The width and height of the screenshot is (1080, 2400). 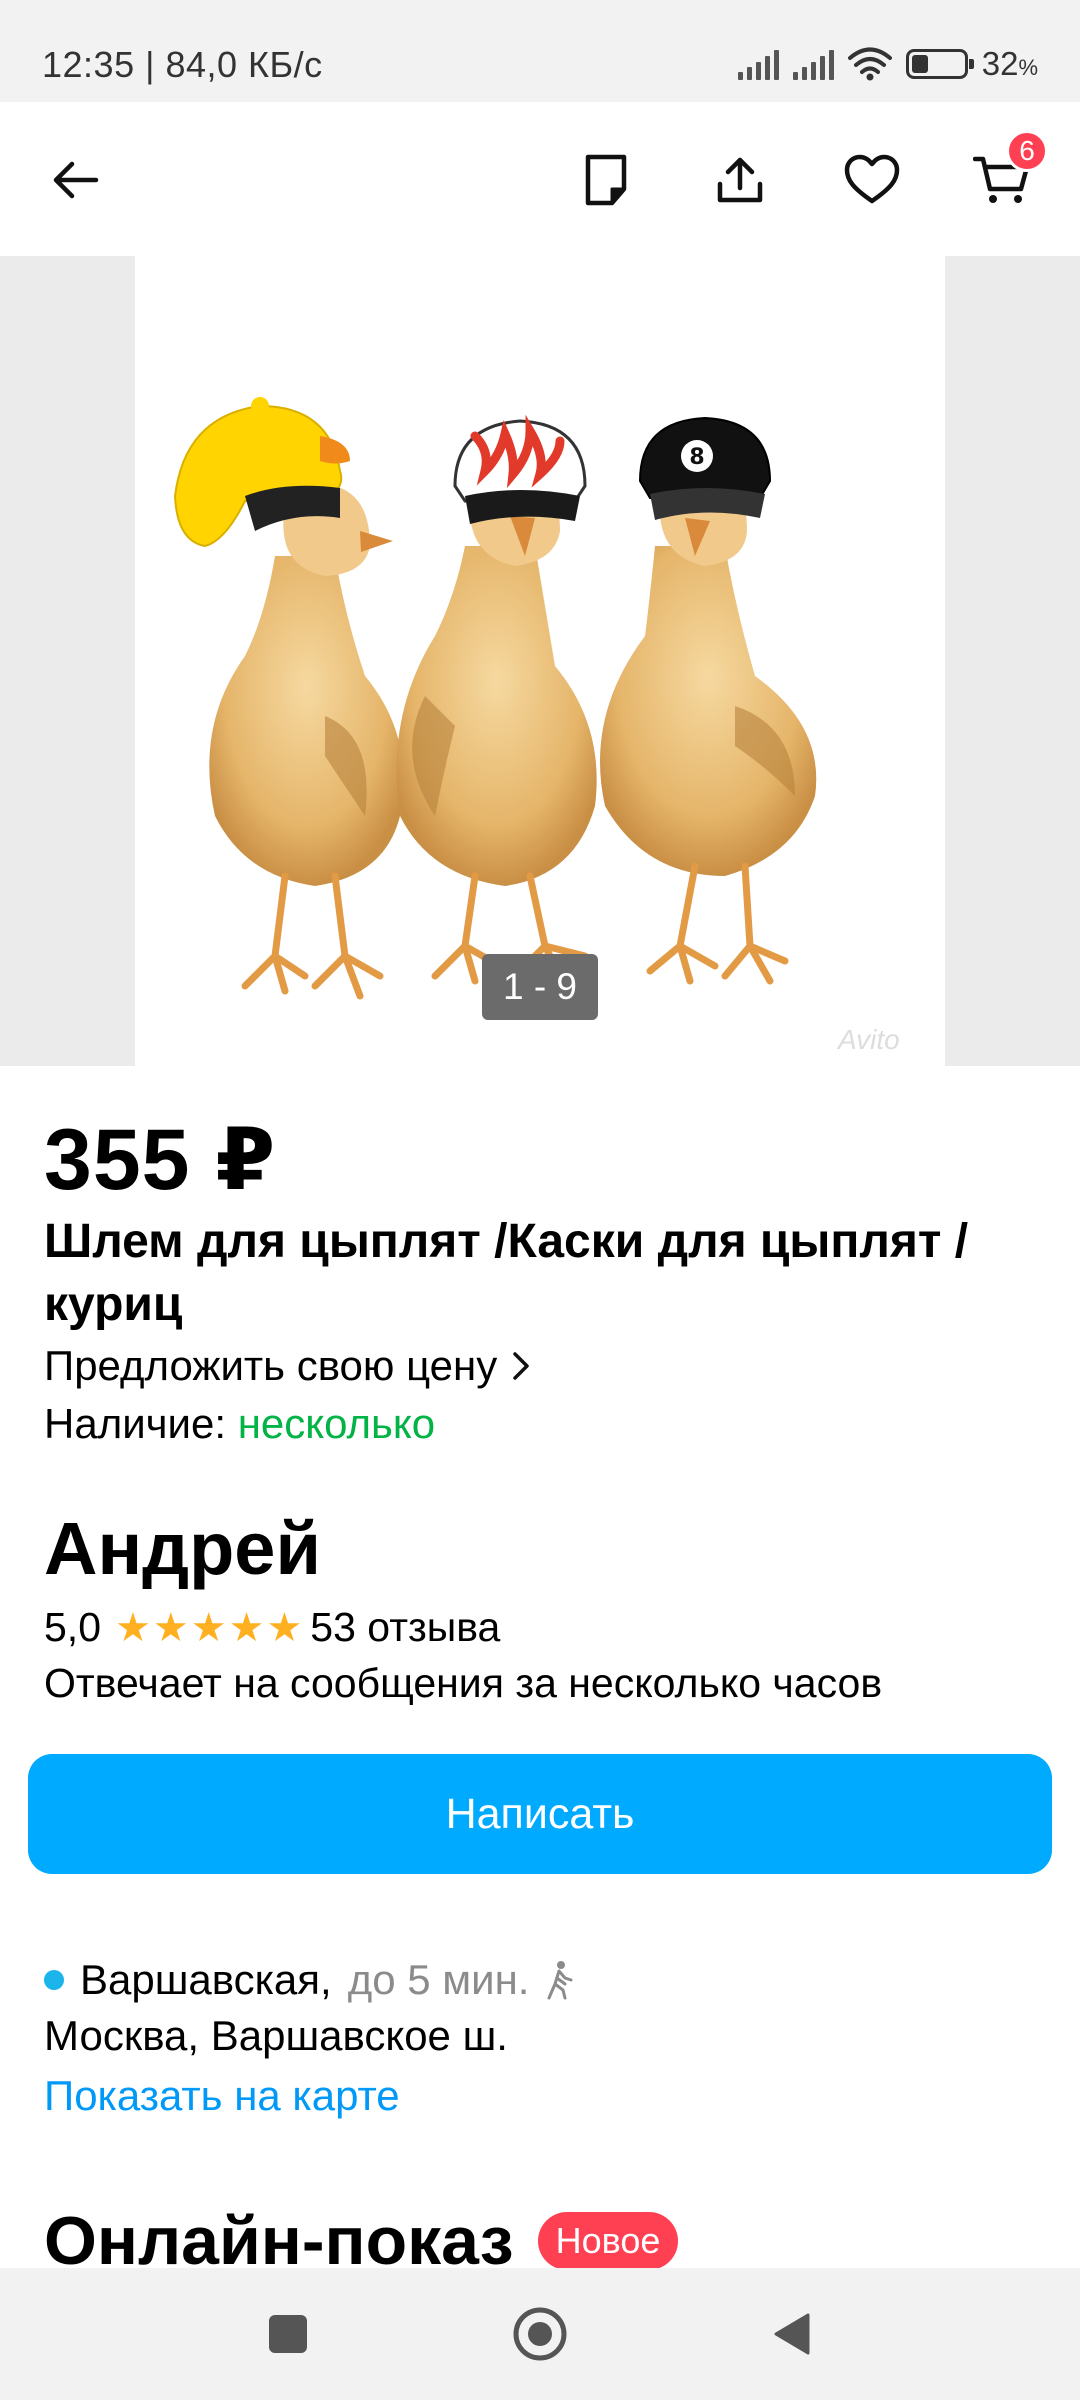 I want to click on price: 355 ₽, so click(x=160, y=1160).